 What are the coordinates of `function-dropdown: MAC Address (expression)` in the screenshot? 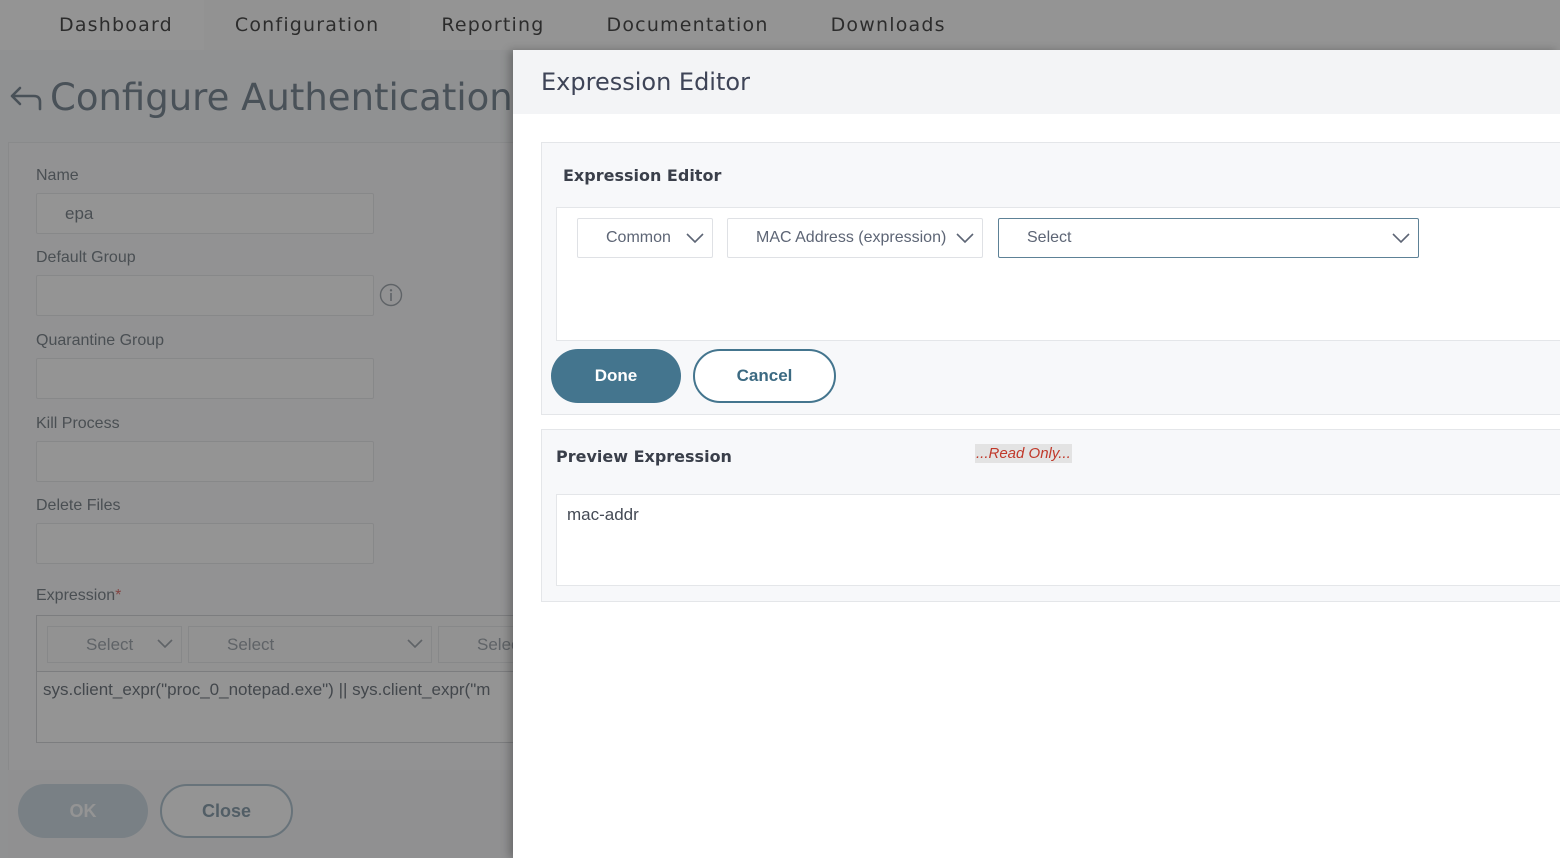 It's located at (855, 238).